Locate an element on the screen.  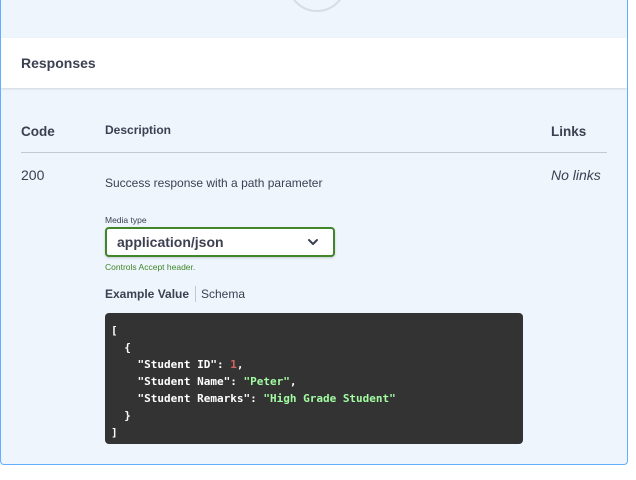
code-line: } is located at coordinates (317, 415).